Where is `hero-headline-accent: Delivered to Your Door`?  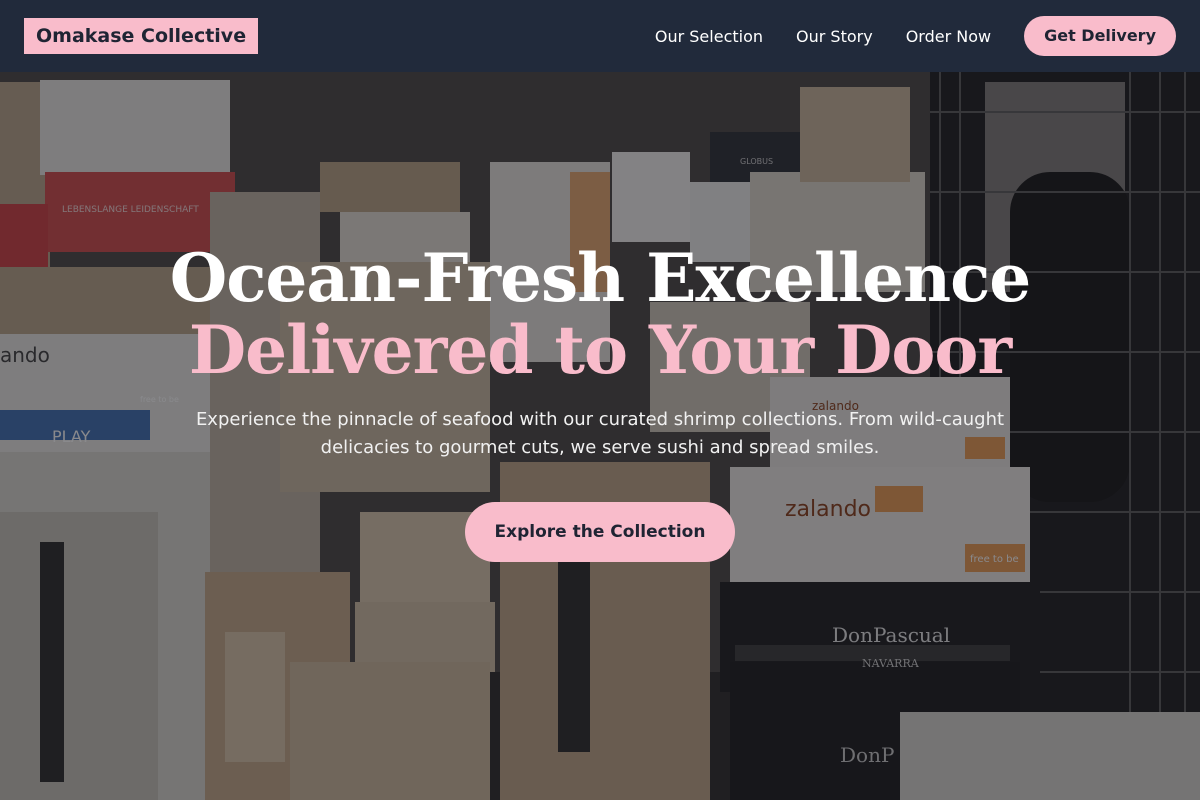
hero-headline-accent: Delivered to Your Door is located at coordinates (600, 350).